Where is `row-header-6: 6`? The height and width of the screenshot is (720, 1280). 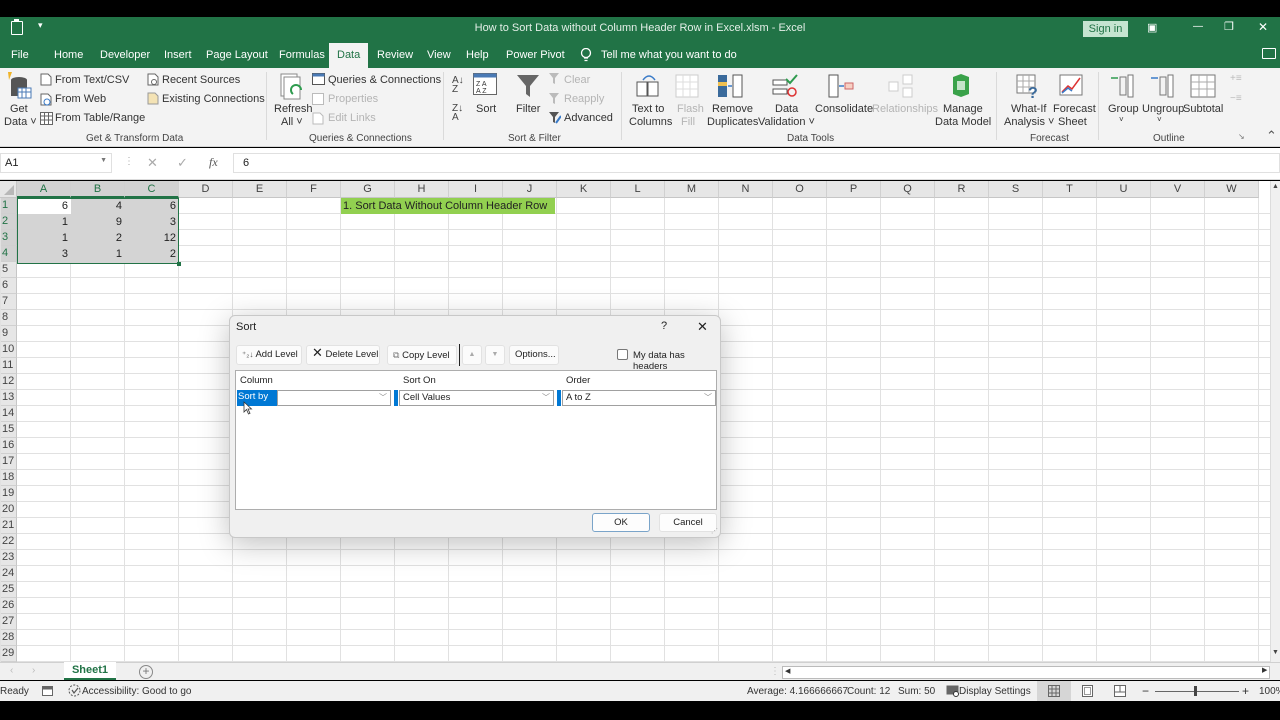 row-header-6: 6 is located at coordinates (8, 286).